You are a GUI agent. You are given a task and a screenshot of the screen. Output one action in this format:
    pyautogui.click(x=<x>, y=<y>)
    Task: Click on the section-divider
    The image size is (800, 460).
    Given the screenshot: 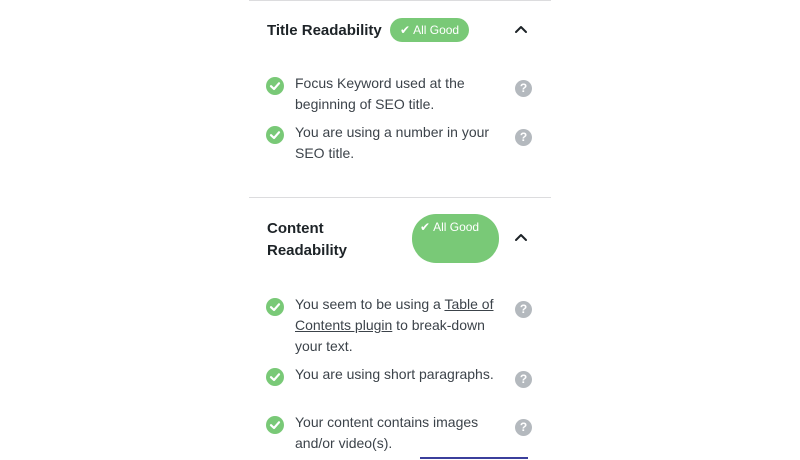 What is the action you would take?
    pyautogui.click(x=400, y=197)
    